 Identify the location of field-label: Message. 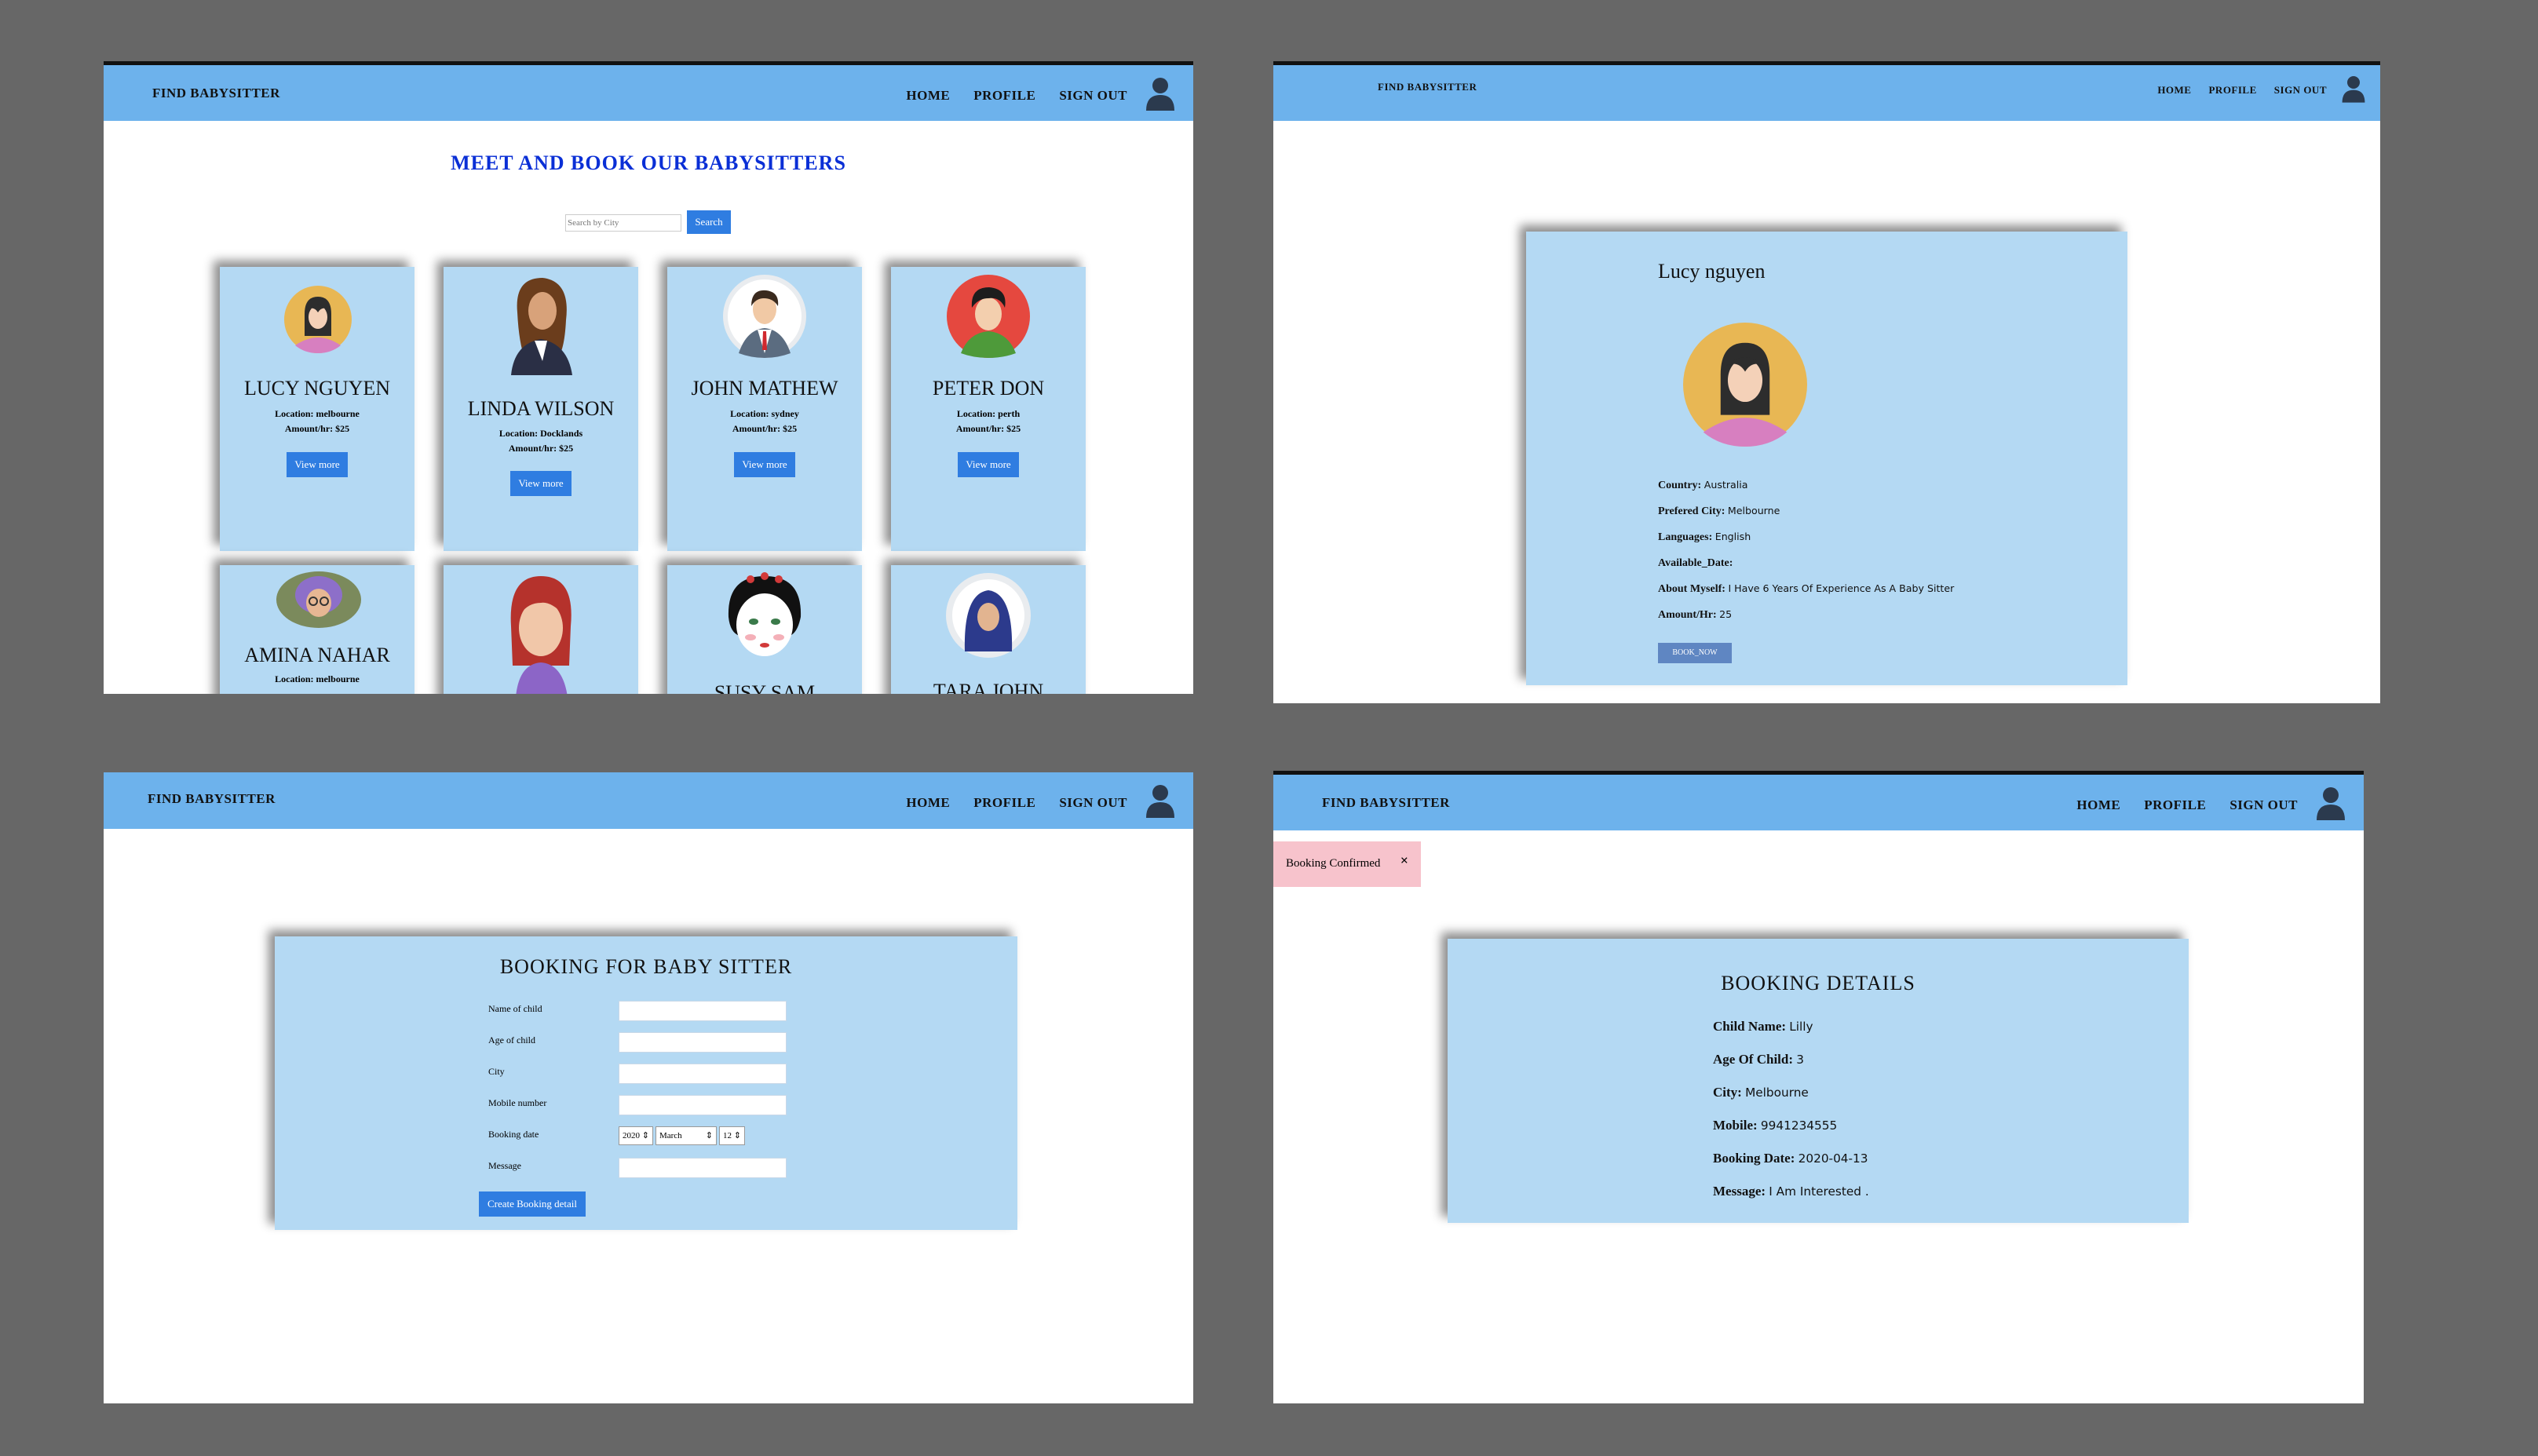
(504, 1165).